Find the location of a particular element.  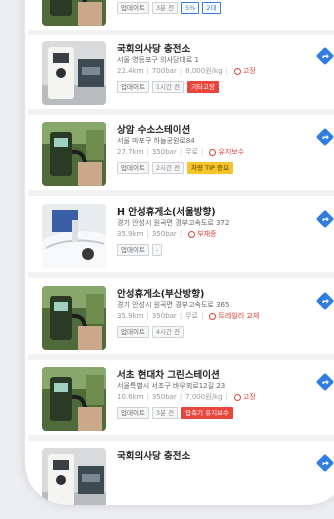

status-indicator: 트레일러 교체 is located at coordinates (234, 316).